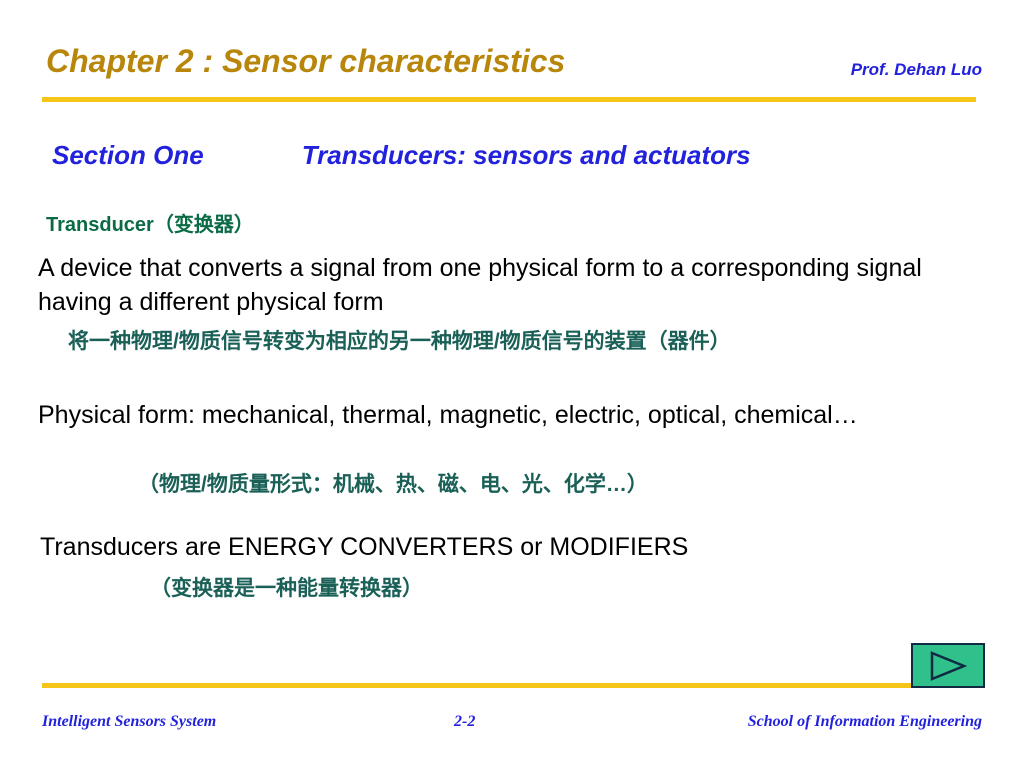 This screenshot has height=768, width=1024. Describe the element at coordinates (509, 99) in the screenshot. I see `header-divider` at that location.